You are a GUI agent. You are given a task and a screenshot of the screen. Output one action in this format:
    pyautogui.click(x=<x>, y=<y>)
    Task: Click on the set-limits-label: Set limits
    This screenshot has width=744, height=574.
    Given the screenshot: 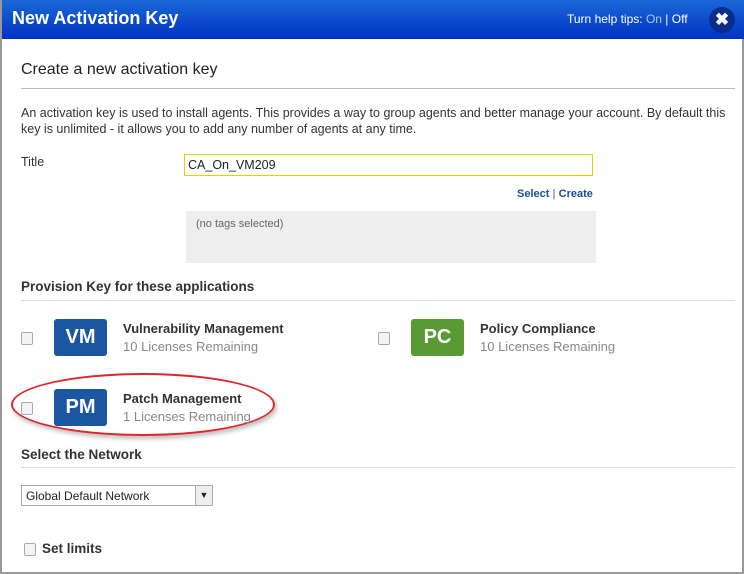 What is the action you would take?
    pyautogui.click(x=72, y=548)
    